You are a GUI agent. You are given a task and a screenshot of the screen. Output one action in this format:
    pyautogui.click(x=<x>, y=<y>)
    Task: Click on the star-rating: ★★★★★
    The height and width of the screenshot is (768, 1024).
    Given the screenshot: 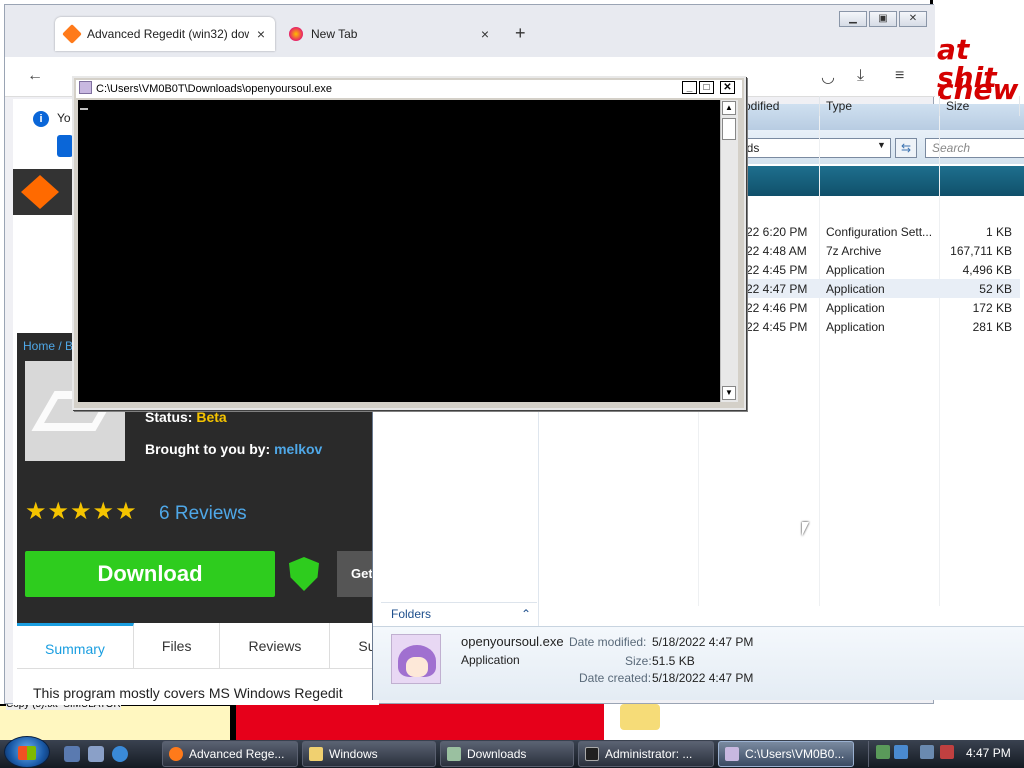 What is the action you would take?
    pyautogui.click(x=81, y=511)
    